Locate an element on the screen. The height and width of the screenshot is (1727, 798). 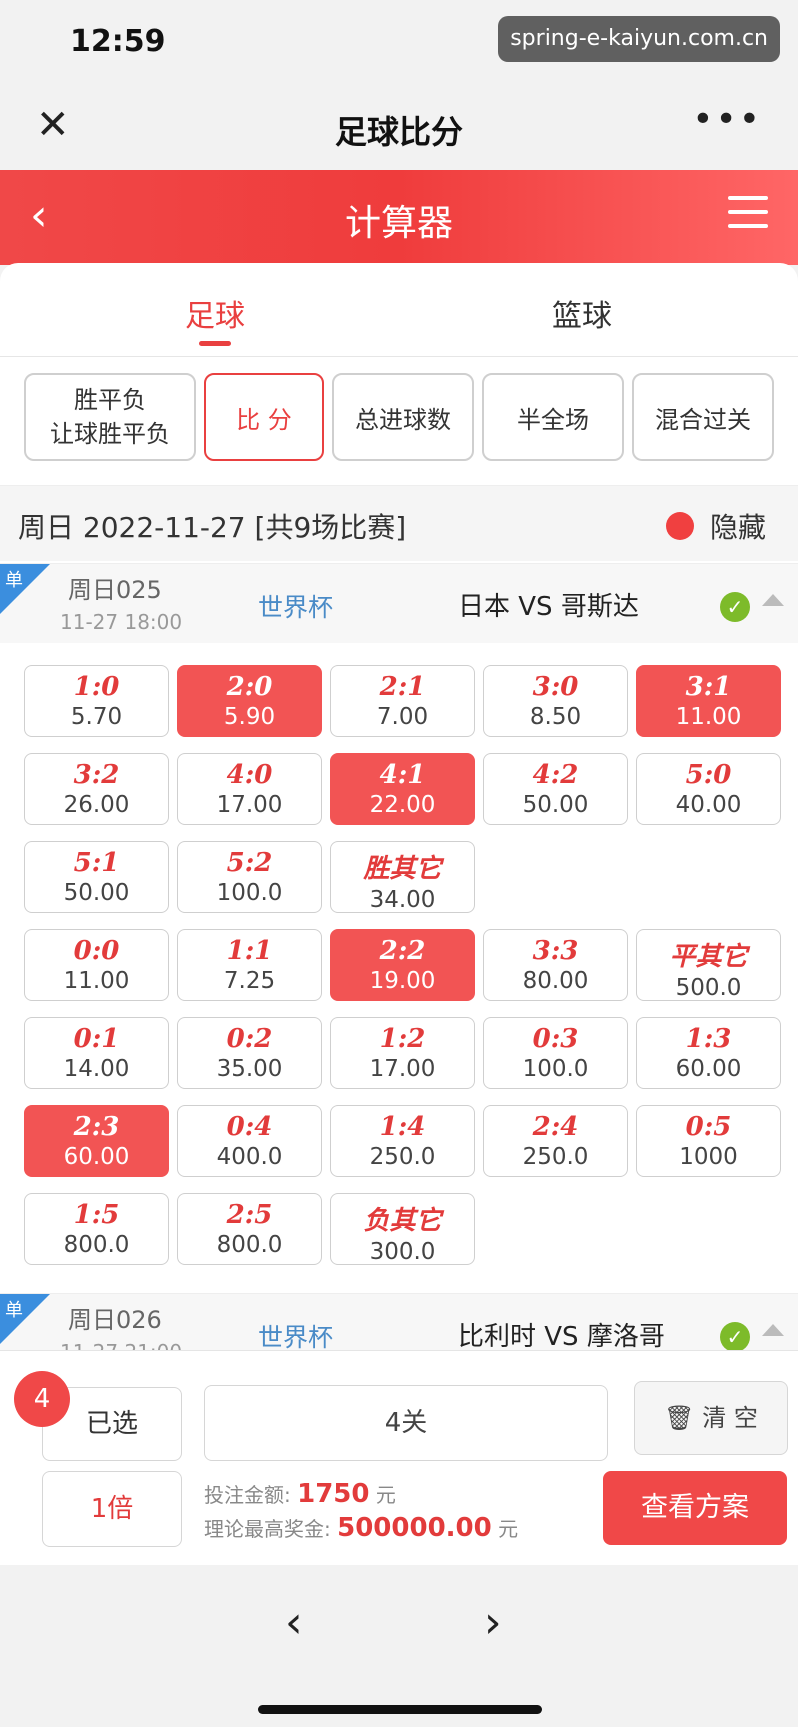
score-option: 胜其它 34.00 is located at coordinates (402, 877).